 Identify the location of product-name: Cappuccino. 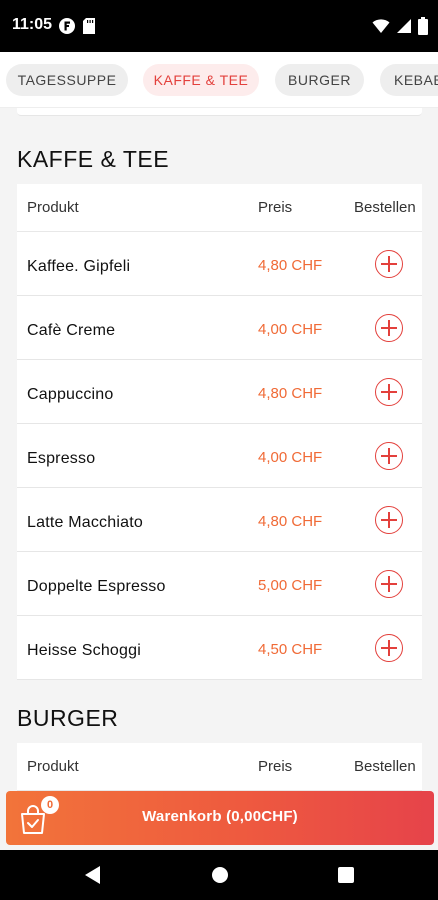
(70, 394).